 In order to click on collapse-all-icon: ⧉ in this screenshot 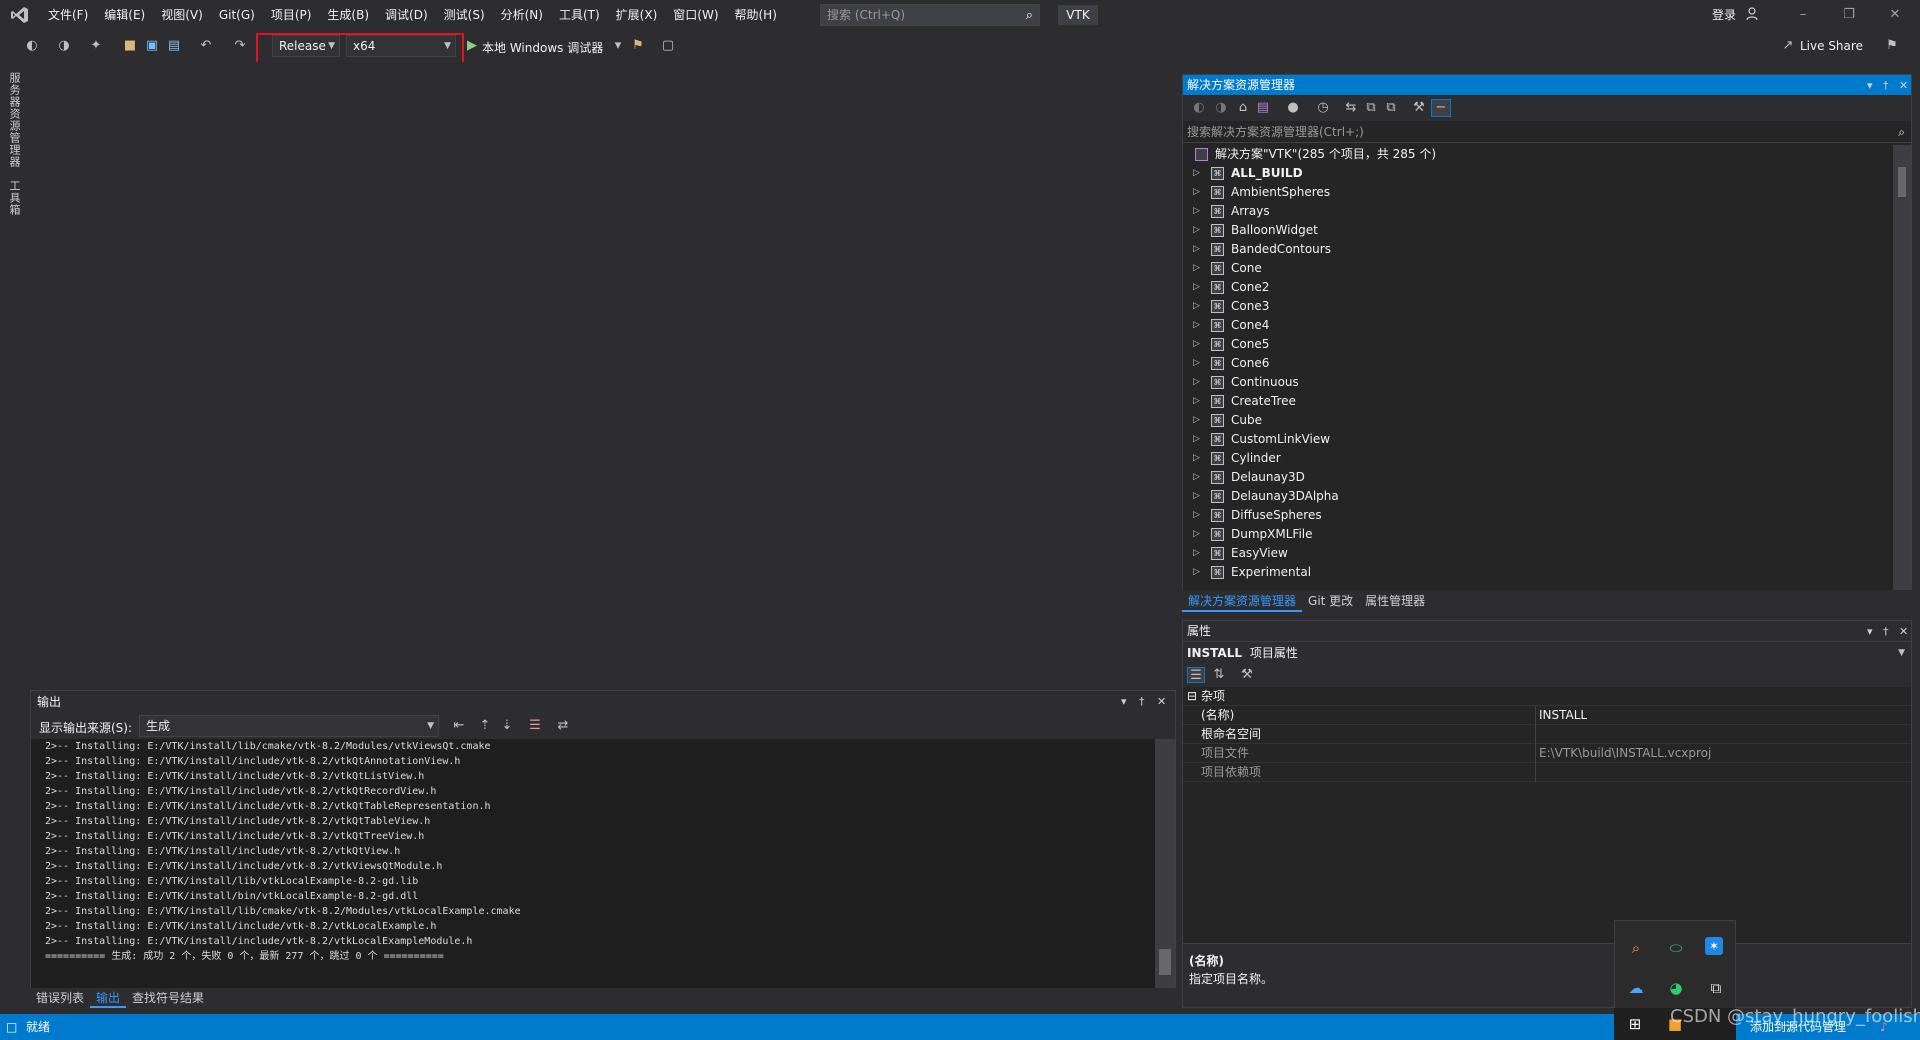, I will do `click(1371, 108)`.